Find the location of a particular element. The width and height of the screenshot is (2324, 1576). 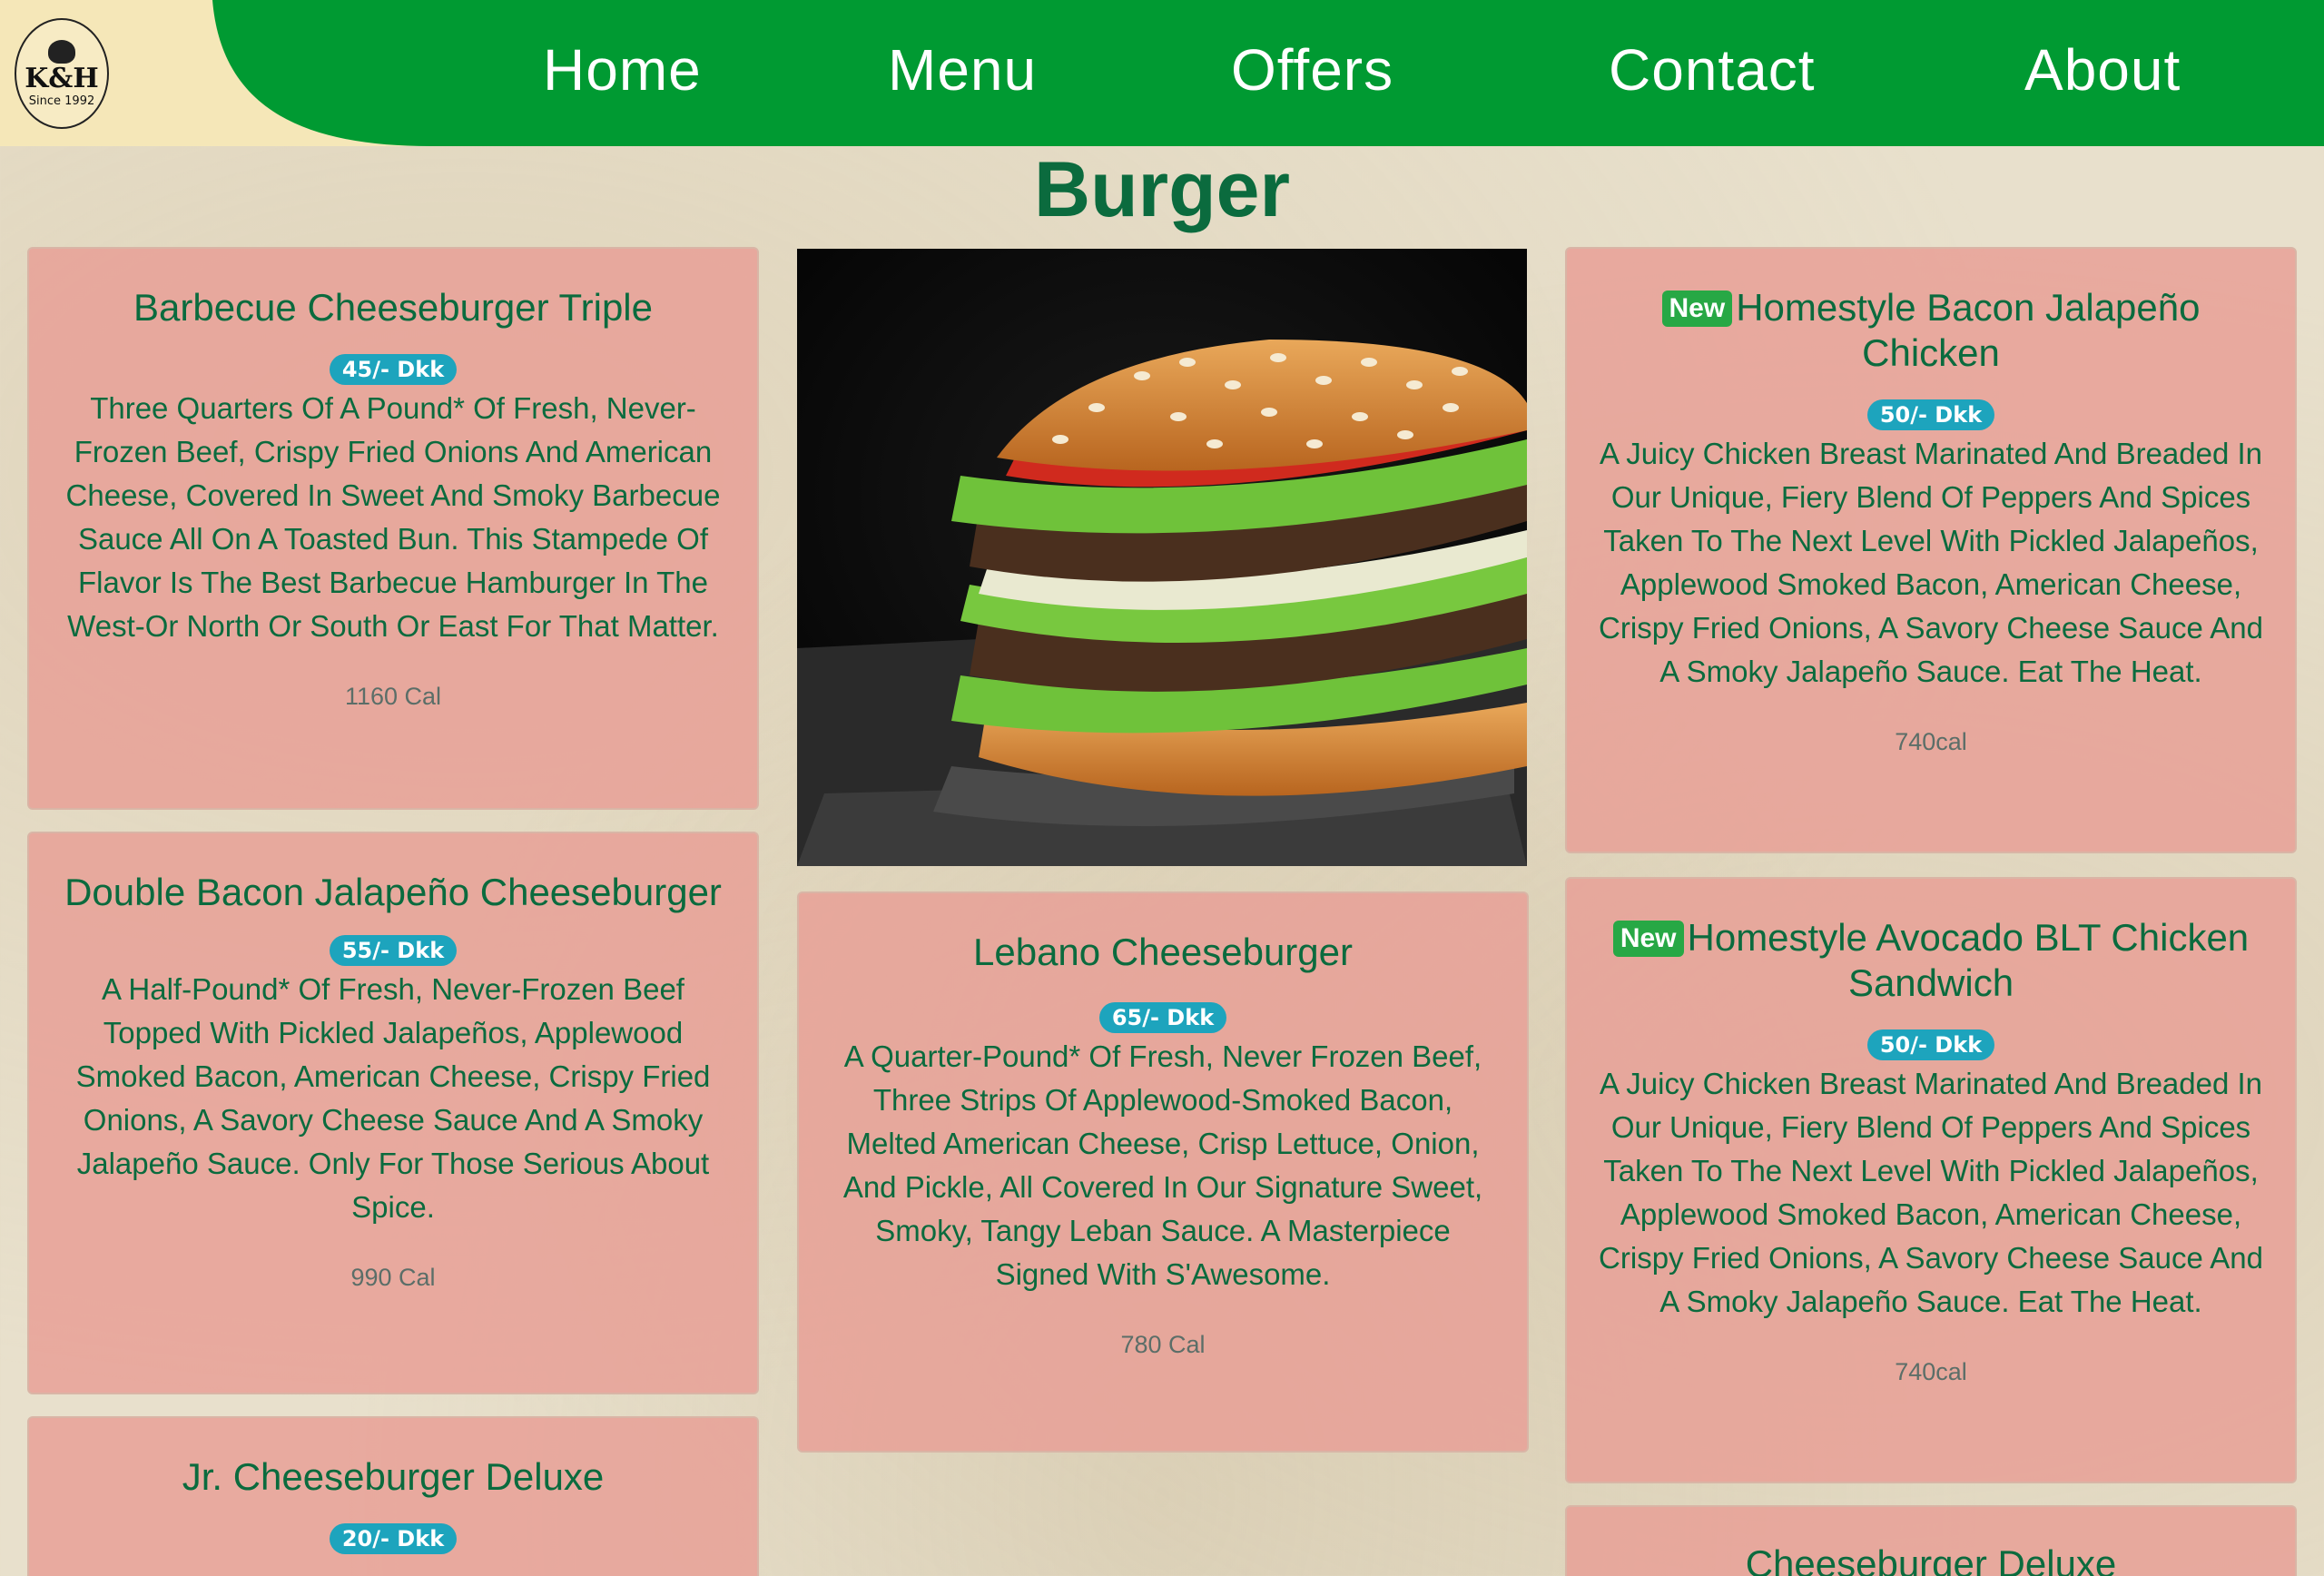

calorie-count: 990 Cal is located at coordinates (393, 1277).